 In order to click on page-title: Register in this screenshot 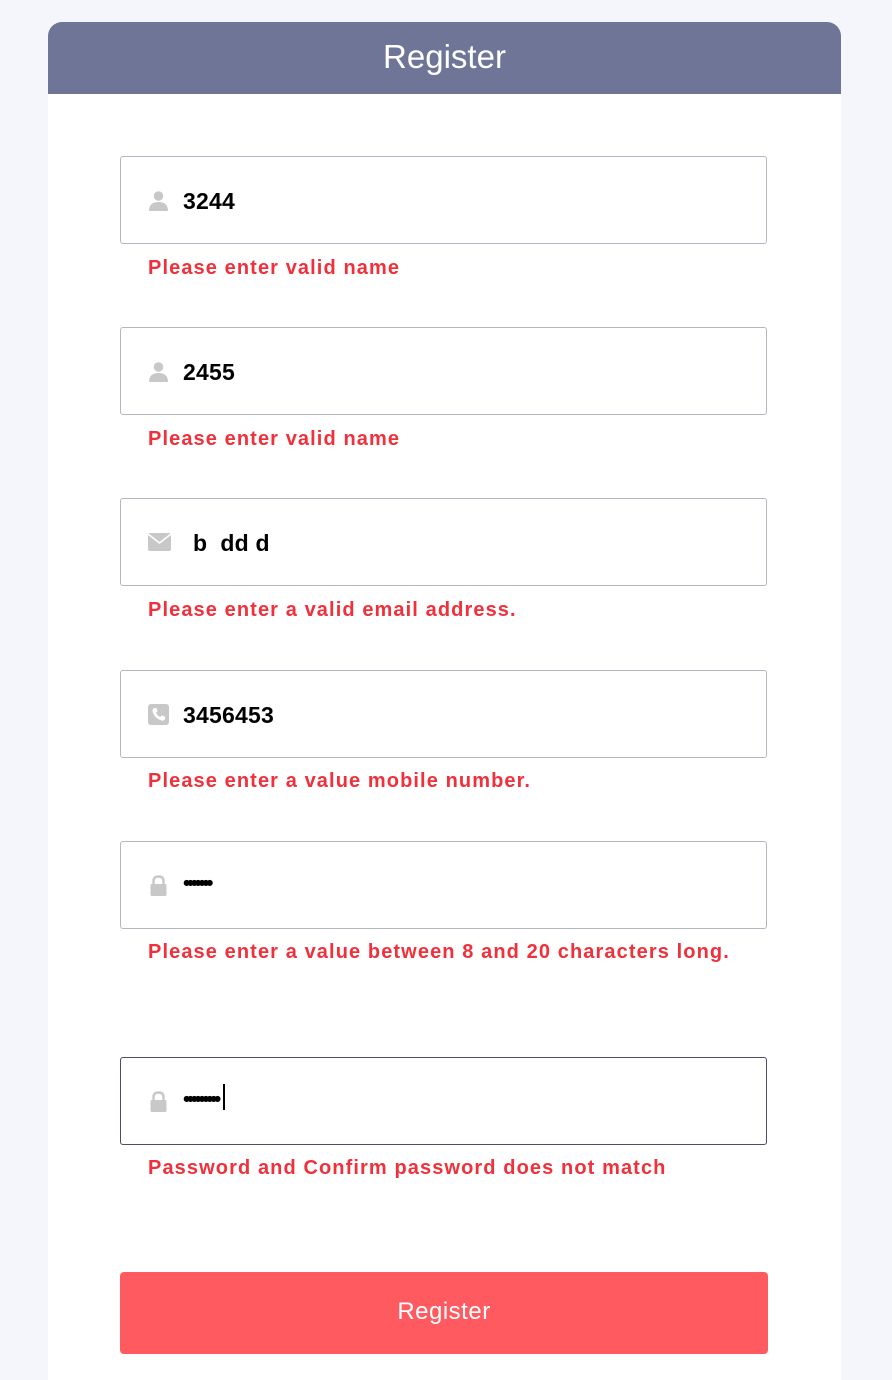, I will do `click(444, 58)`.